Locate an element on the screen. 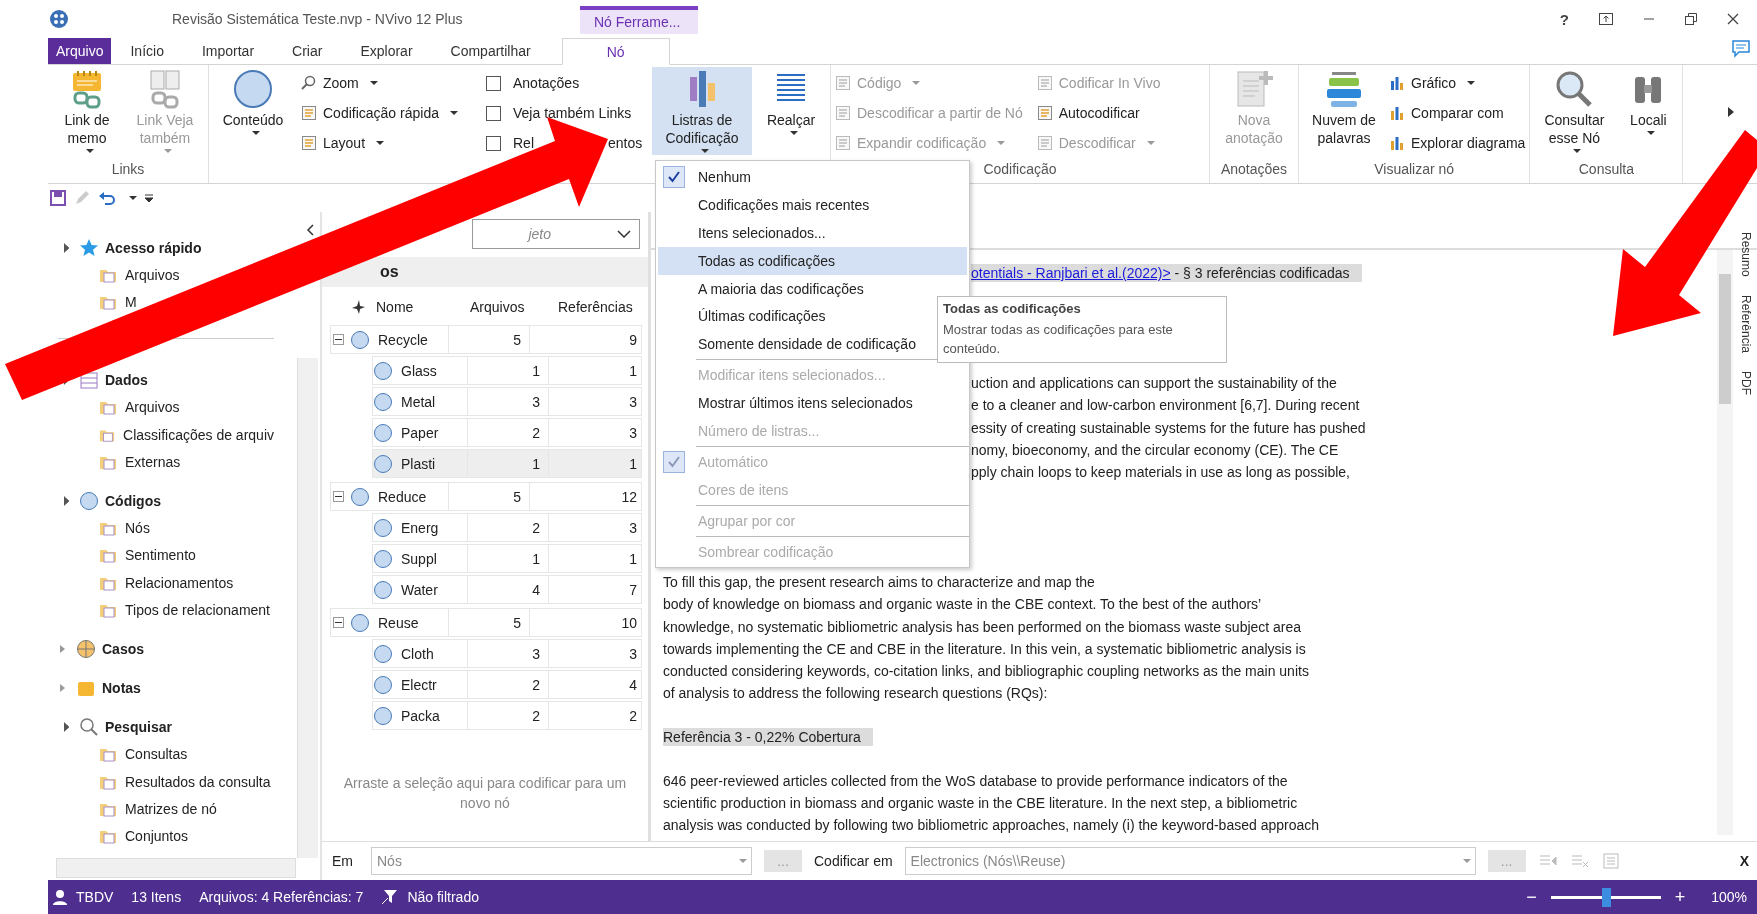 The image size is (1757, 914). nav-item: Nós is located at coordinates (137, 528).